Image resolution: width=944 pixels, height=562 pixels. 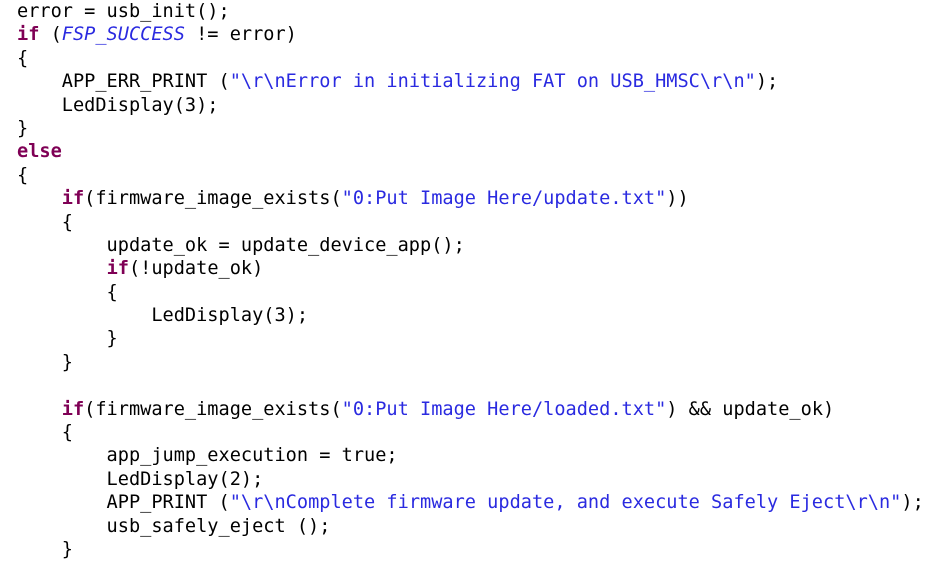 I want to click on code-token-plain: != error), so click(x=240, y=35).